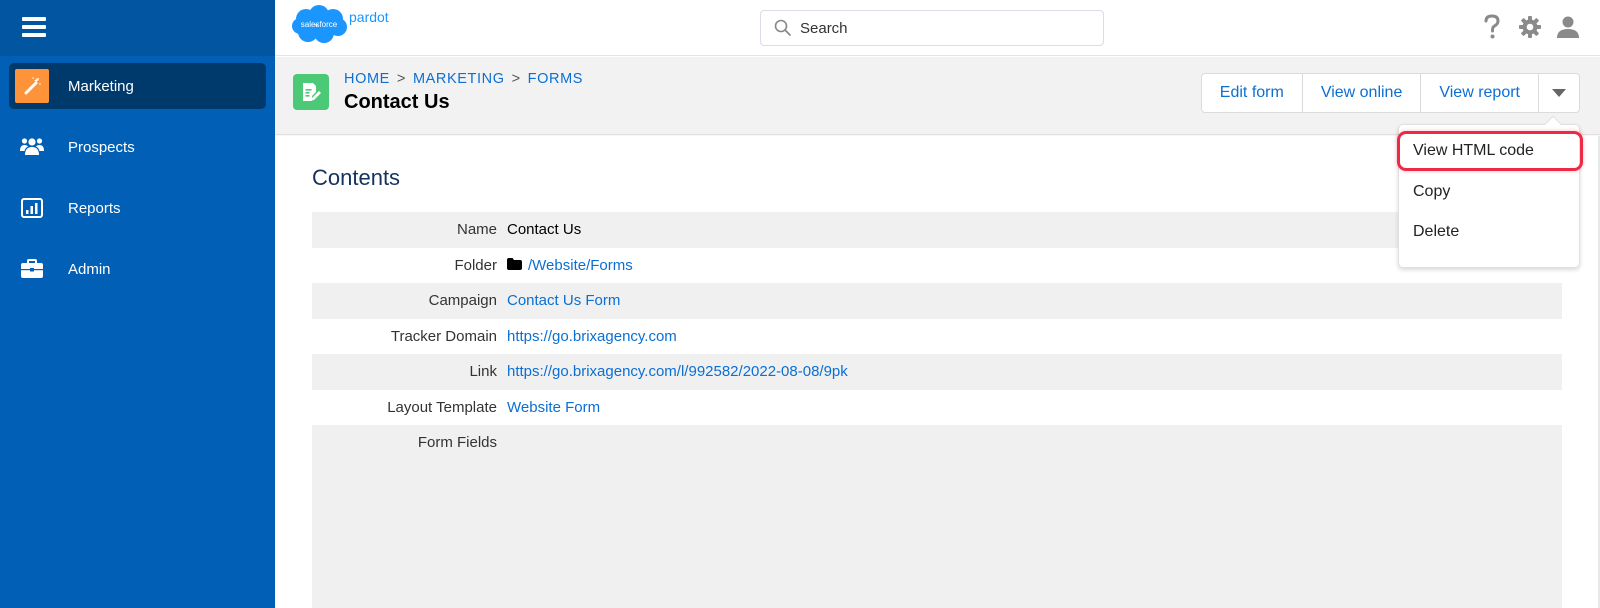 The height and width of the screenshot is (608, 1600). I want to click on breadcrumb-home: HOME, so click(367, 79).